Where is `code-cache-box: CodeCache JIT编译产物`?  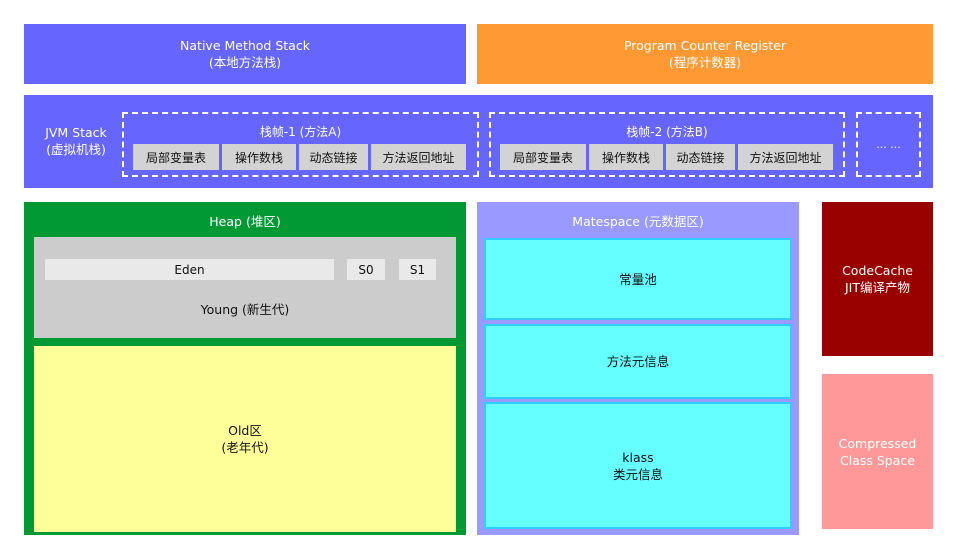
code-cache-box: CodeCache JIT编译产物 is located at coordinates (877, 279).